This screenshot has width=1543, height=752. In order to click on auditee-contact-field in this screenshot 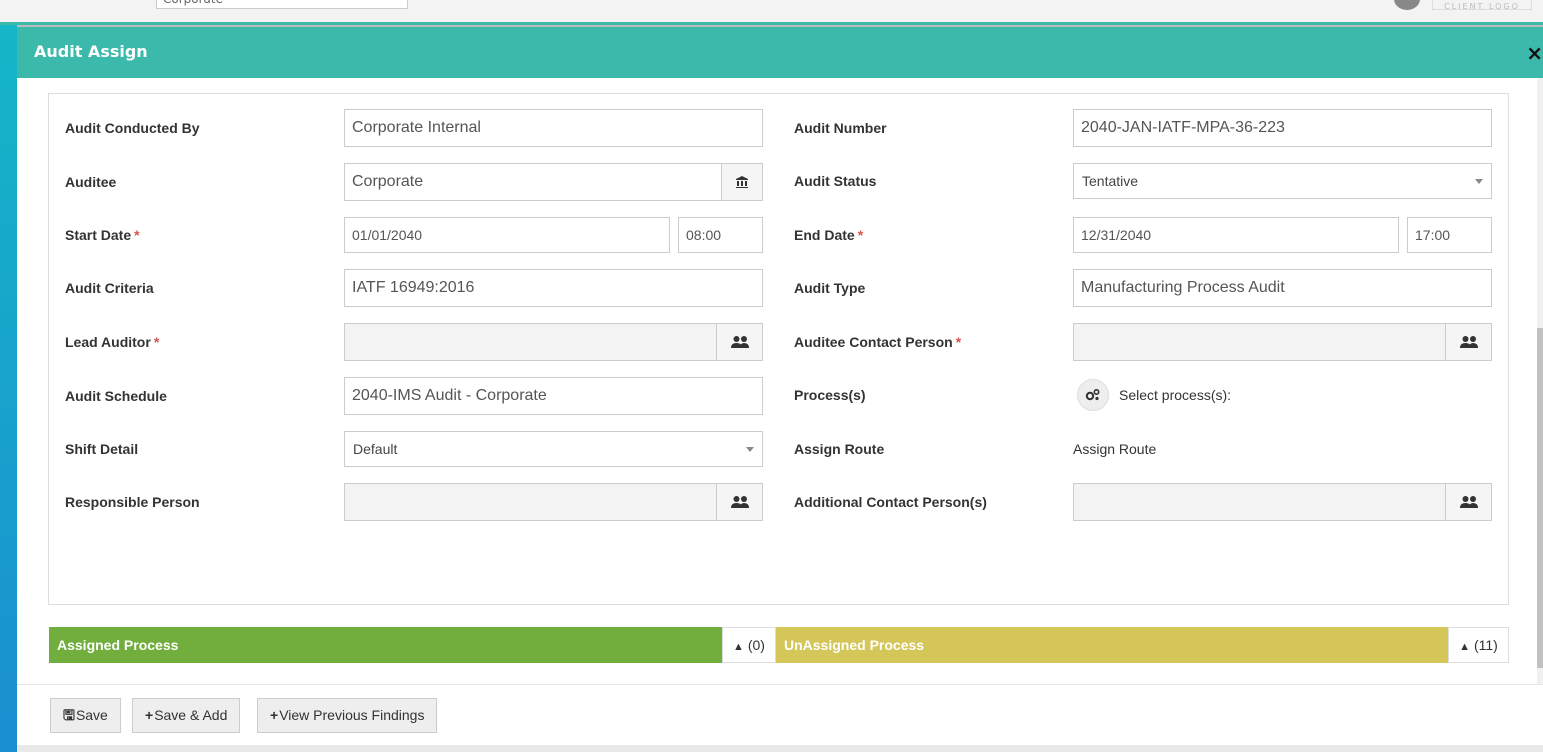, I will do `click(1259, 342)`.